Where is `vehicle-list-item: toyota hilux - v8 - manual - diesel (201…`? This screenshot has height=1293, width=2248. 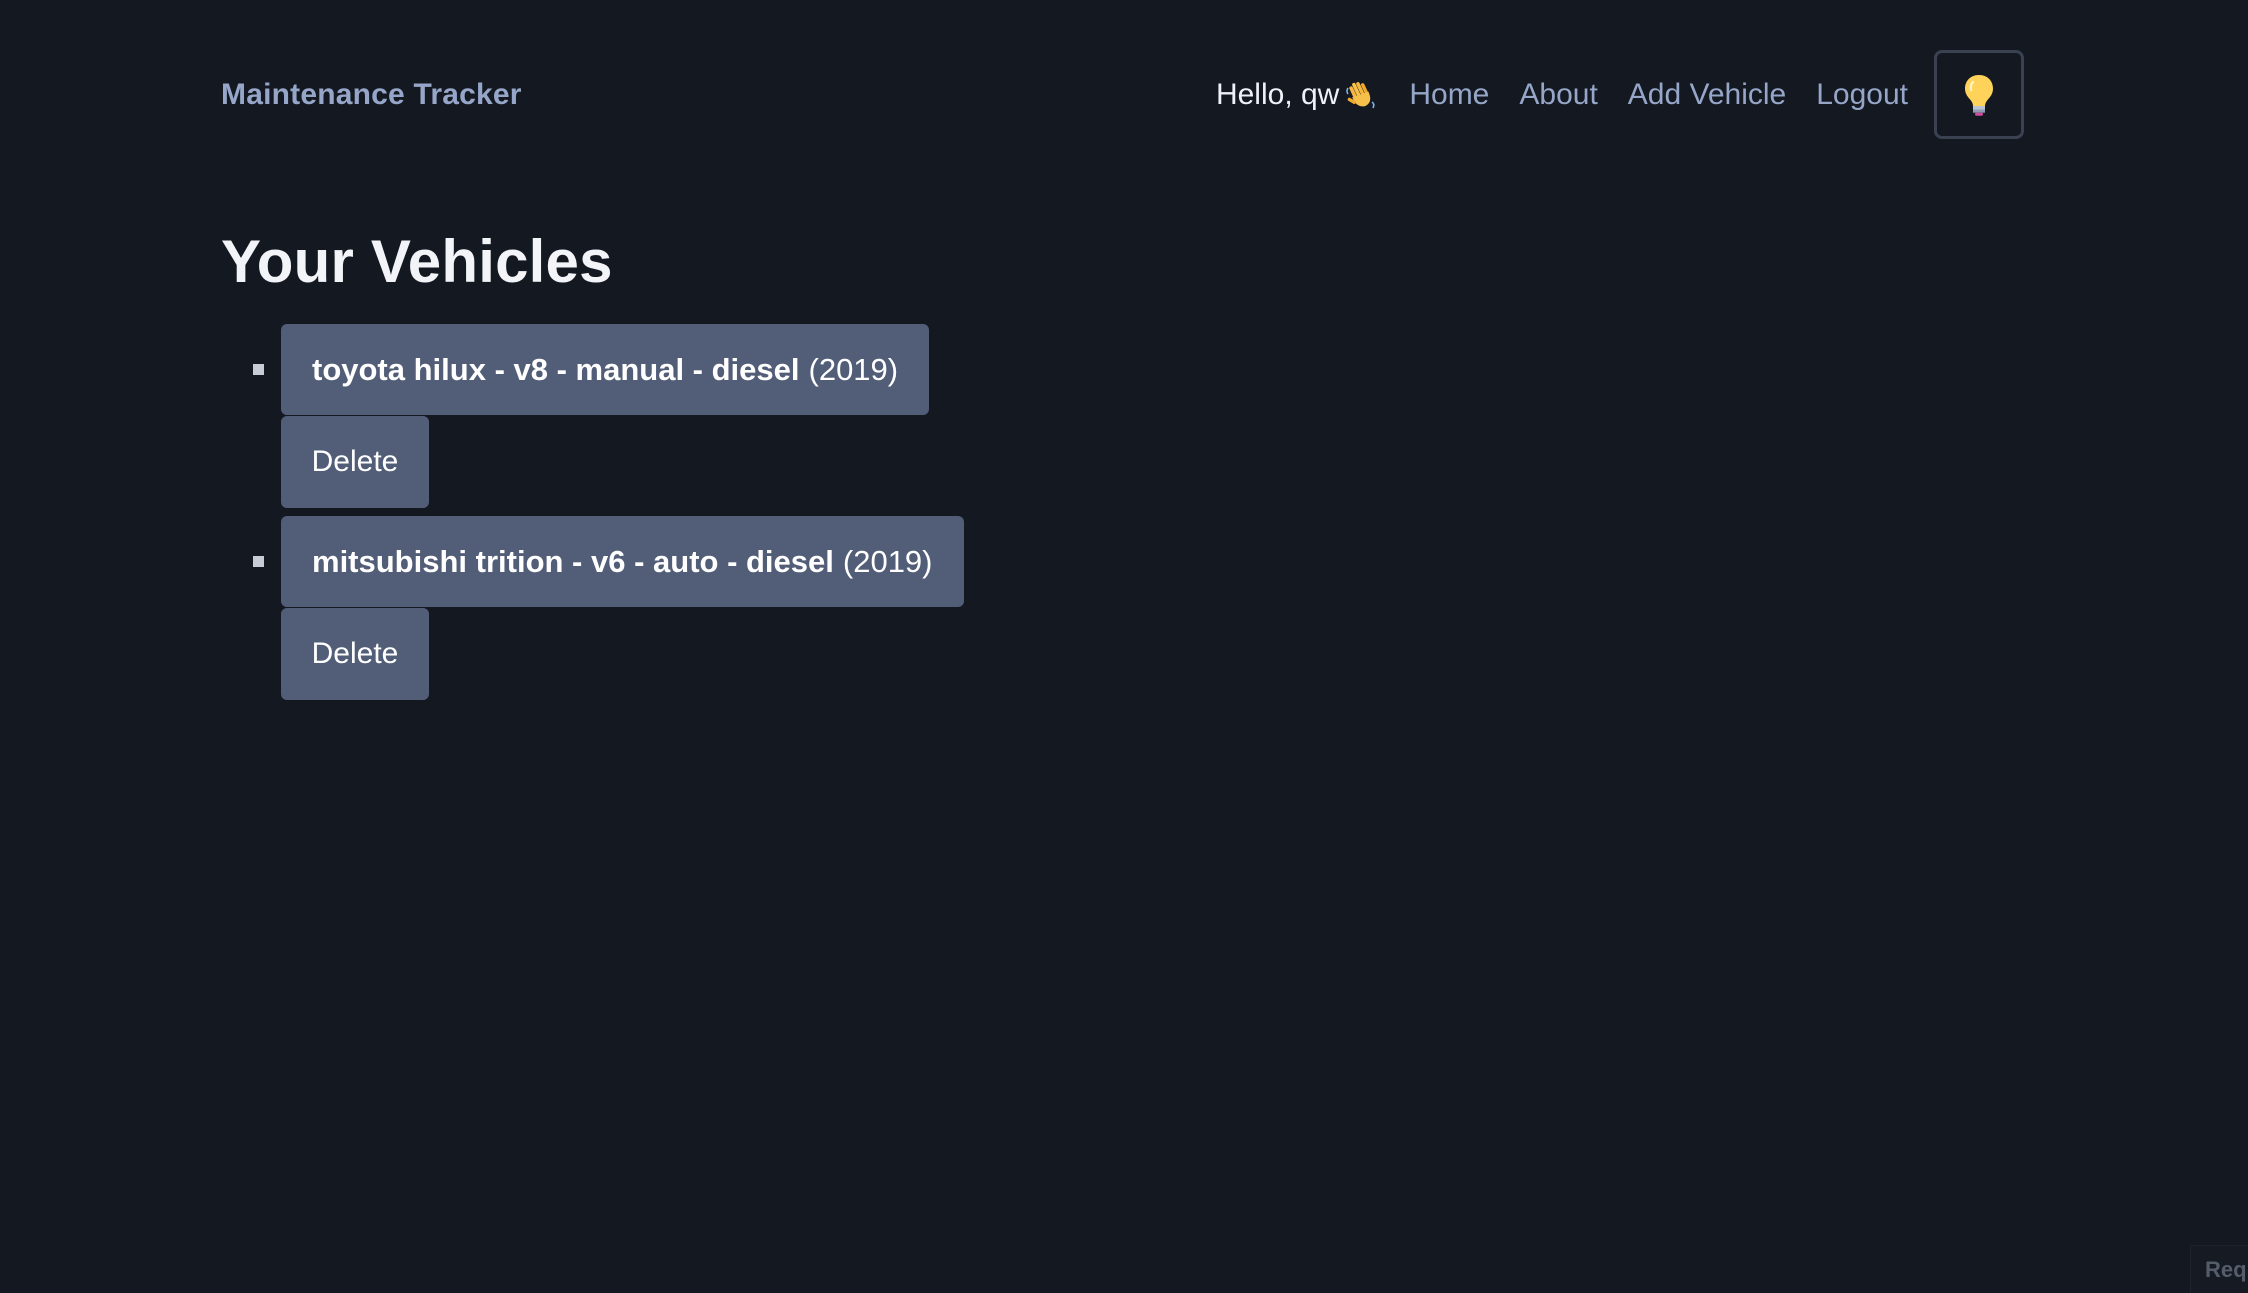 vehicle-list-item: toyota hilux - v8 - manual - diesel (201… is located at coordinates (592, 416).